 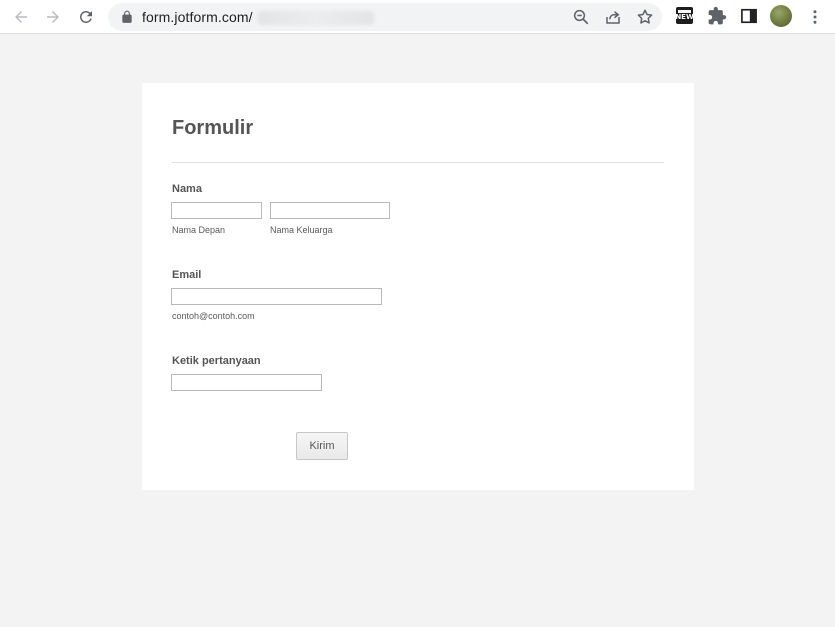 I want to click on reload-icon, so click(x=85, y=16).